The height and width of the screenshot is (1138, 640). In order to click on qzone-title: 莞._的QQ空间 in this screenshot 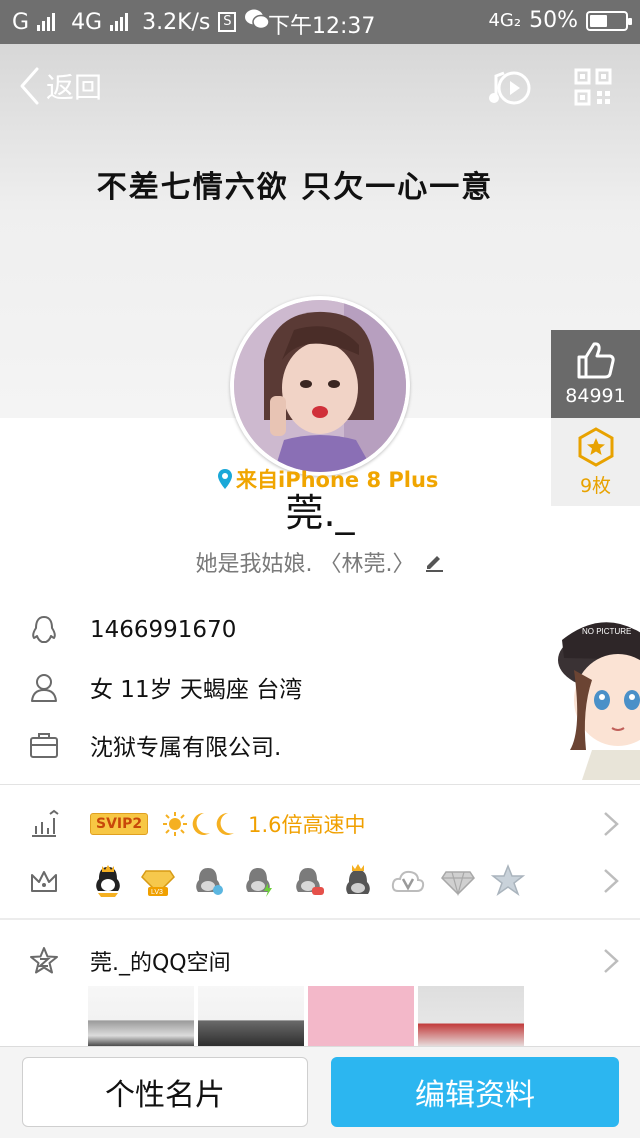, I will do `click(160, 963)`.